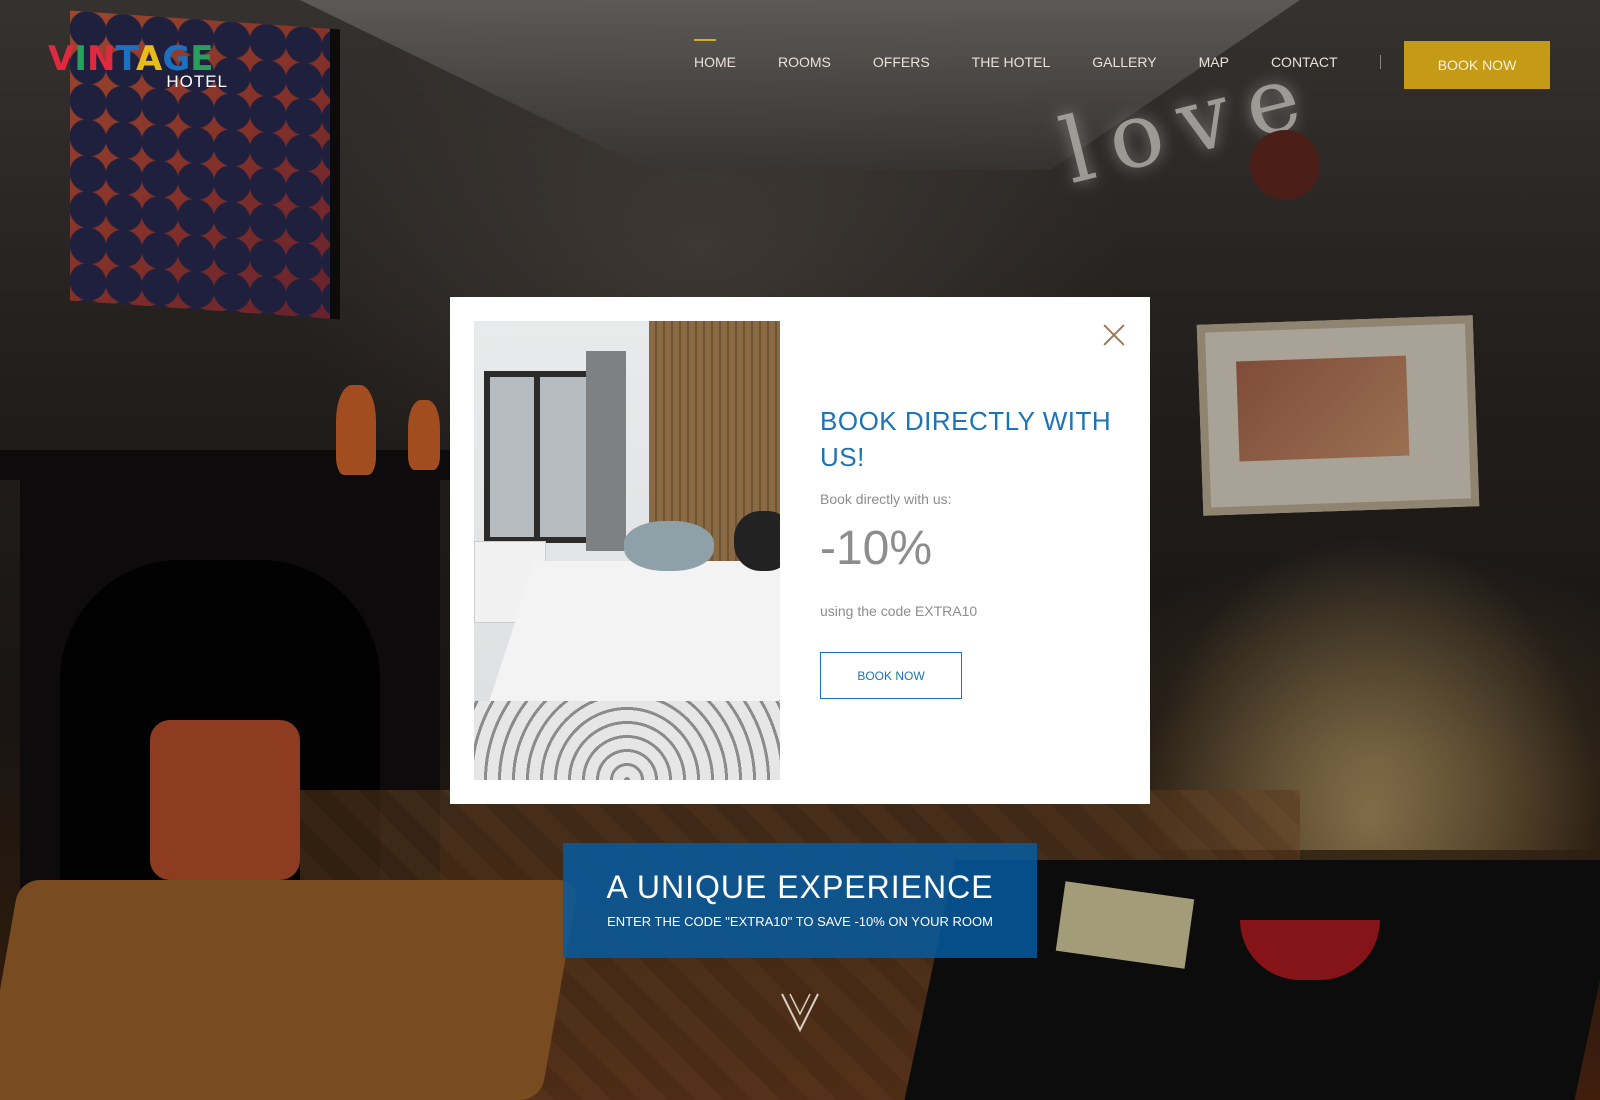 This screenshot has width=1600, height=1100. Describe the element at coordinates (715, 54) in the screenshot. I see `nav-item-home: HOME` at that location.